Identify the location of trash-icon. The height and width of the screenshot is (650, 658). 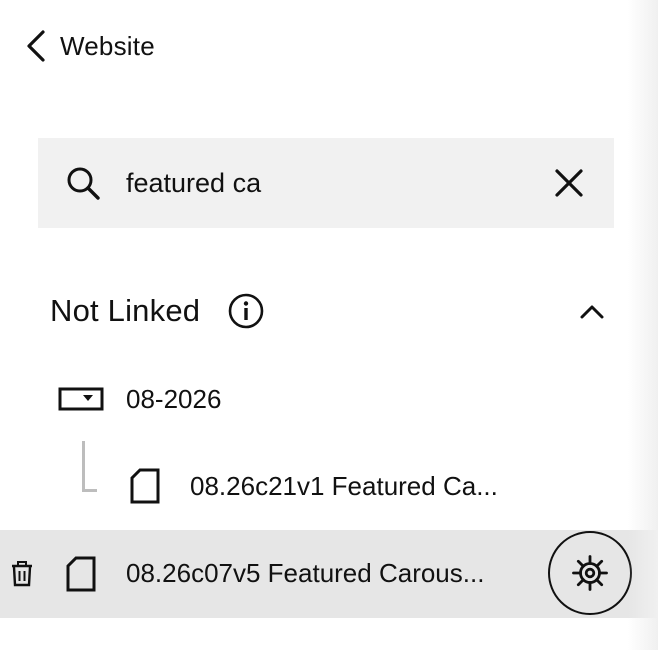
(22, 574).